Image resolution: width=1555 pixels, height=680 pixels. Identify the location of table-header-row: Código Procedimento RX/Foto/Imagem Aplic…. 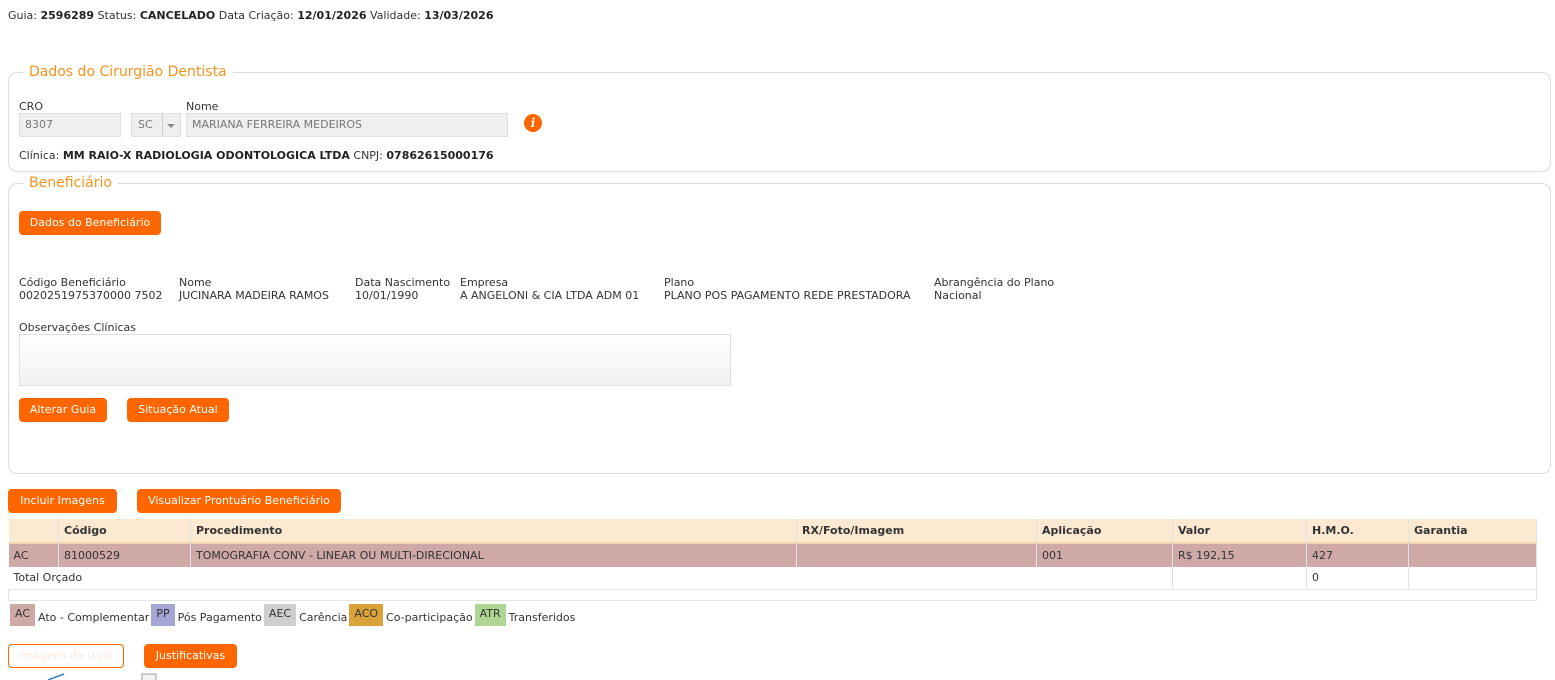
(772, 531).